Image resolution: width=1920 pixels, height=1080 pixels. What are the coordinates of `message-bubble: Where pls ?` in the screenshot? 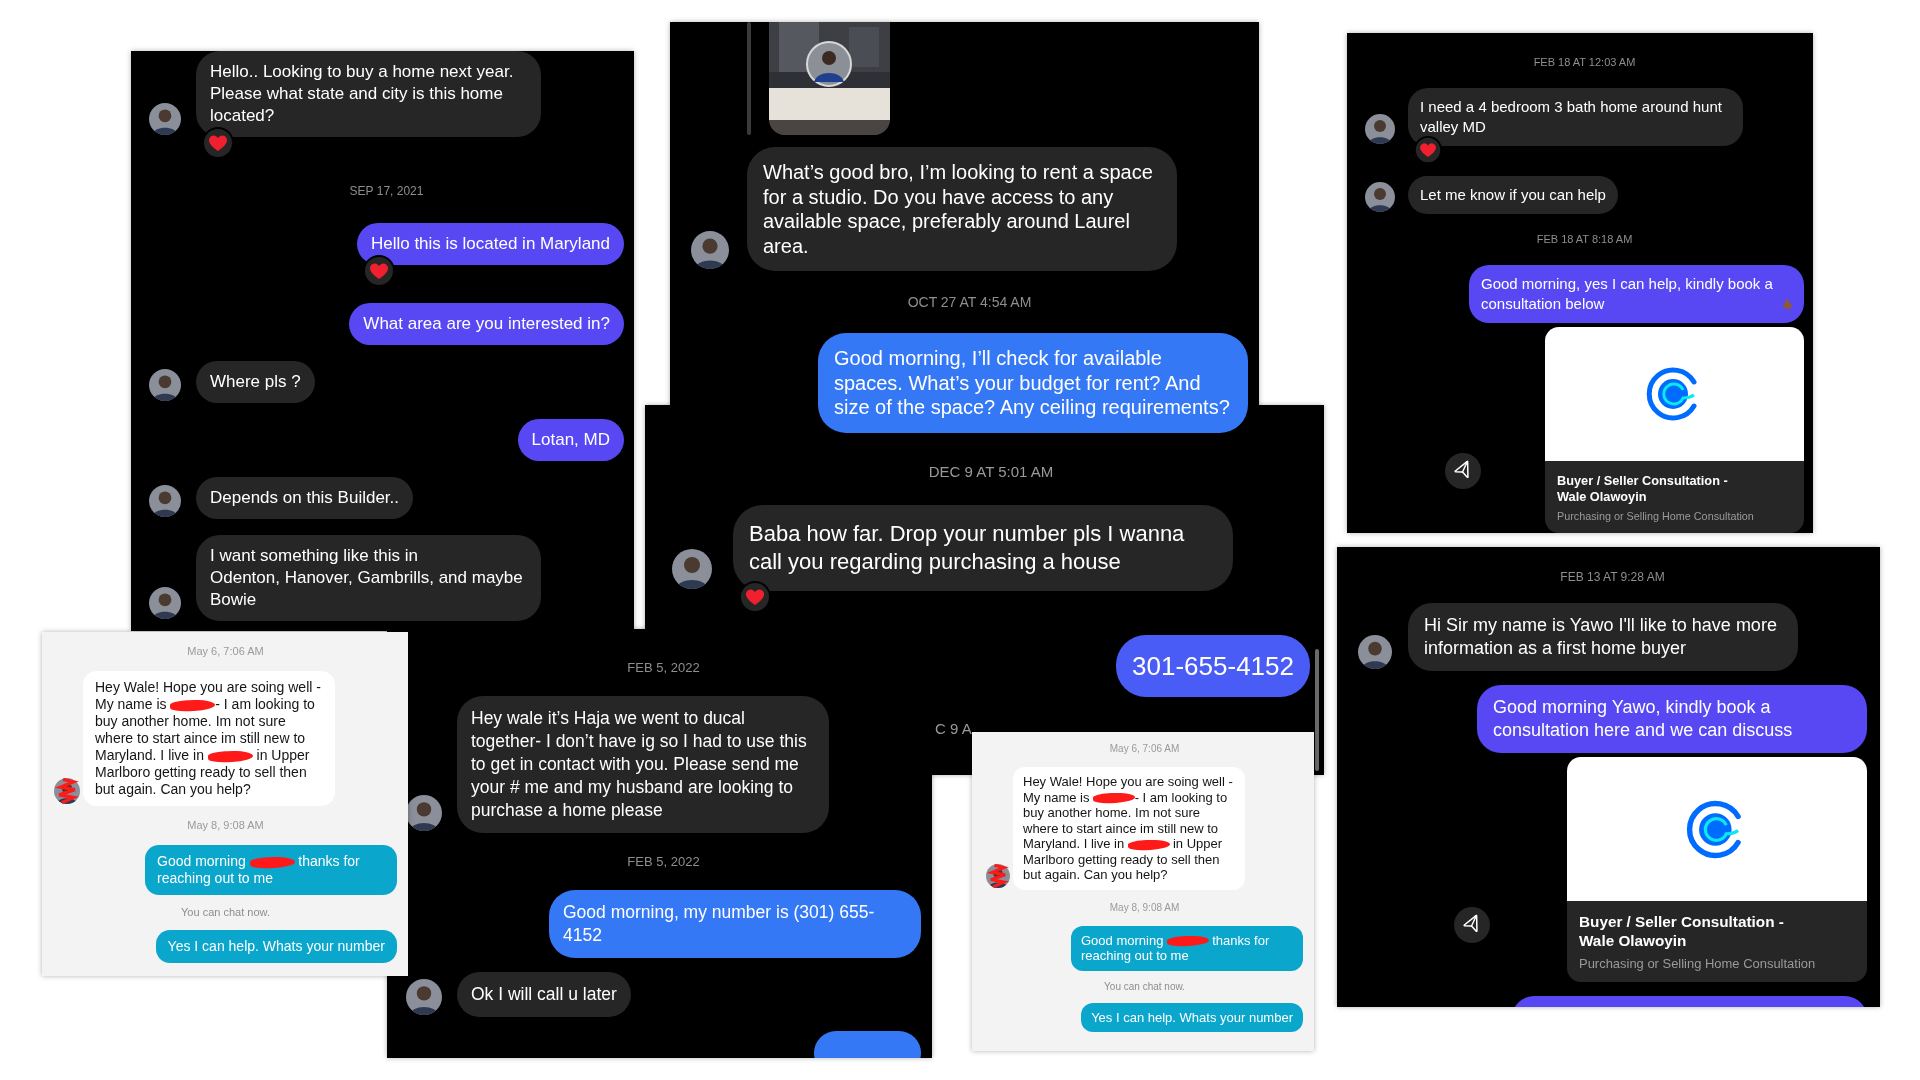 It's located at (255, 382).